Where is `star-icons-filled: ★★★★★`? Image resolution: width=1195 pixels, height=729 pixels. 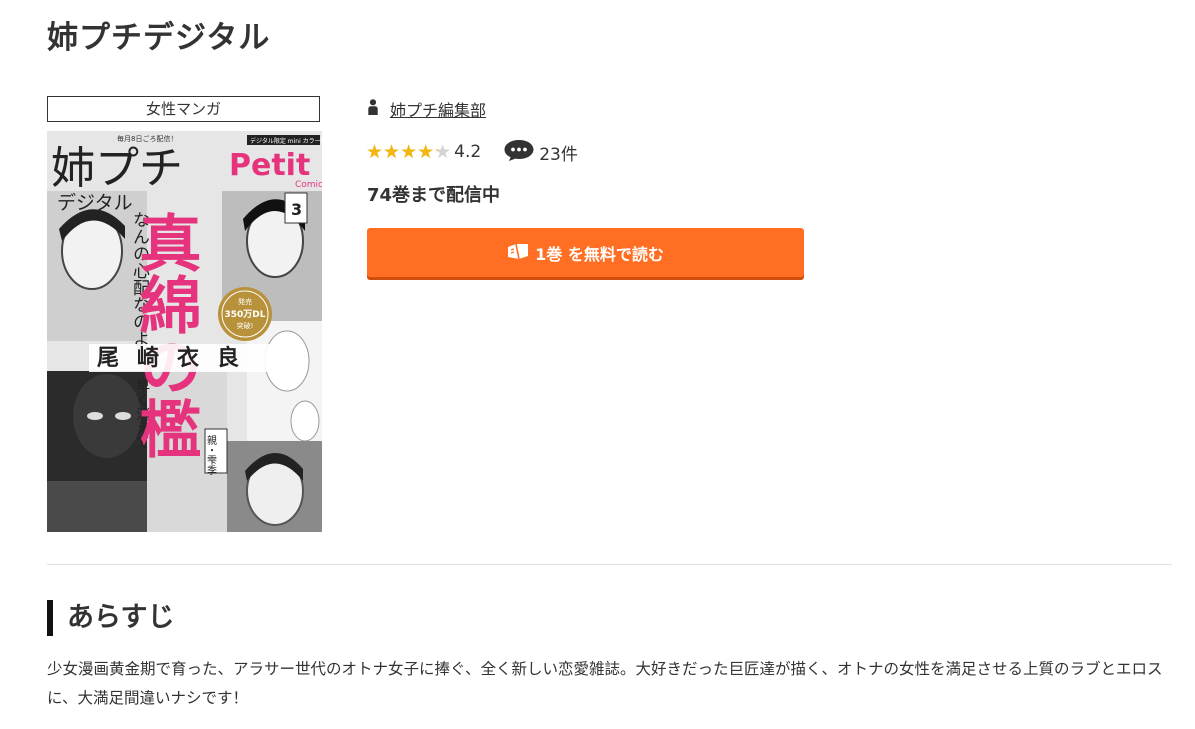 star-icons-filled: ★★★★★ is located at coordinates (402, 152).